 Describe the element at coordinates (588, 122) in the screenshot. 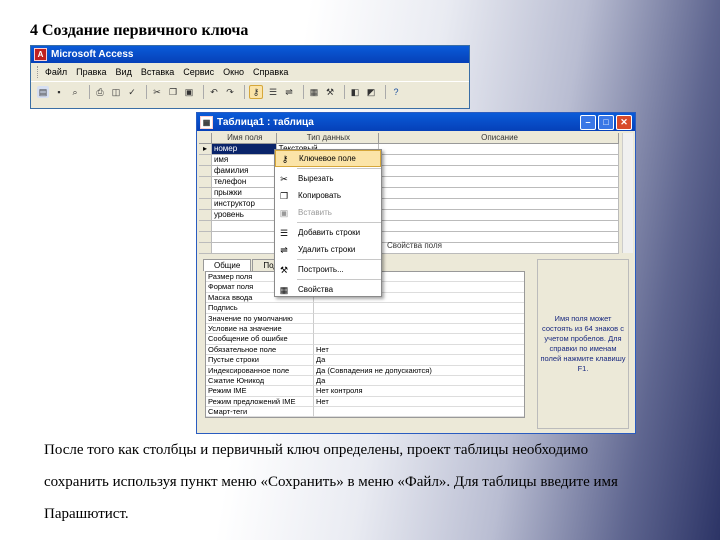

I see `minimize-button: –` at that location.